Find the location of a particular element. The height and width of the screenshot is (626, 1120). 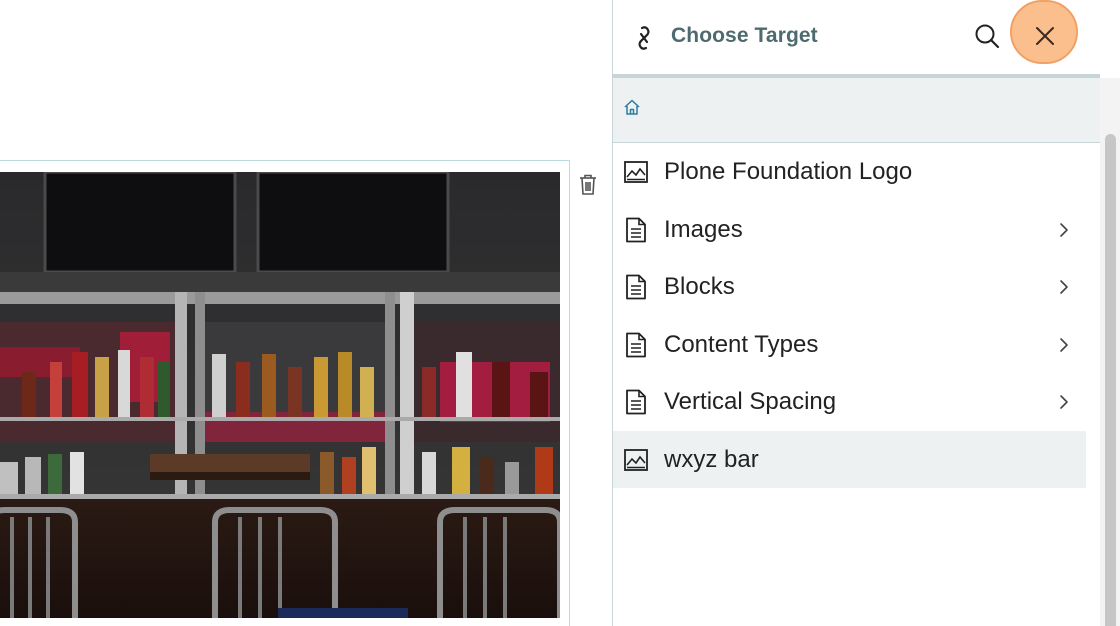

trash-icon is located at coordinates (588, 184).